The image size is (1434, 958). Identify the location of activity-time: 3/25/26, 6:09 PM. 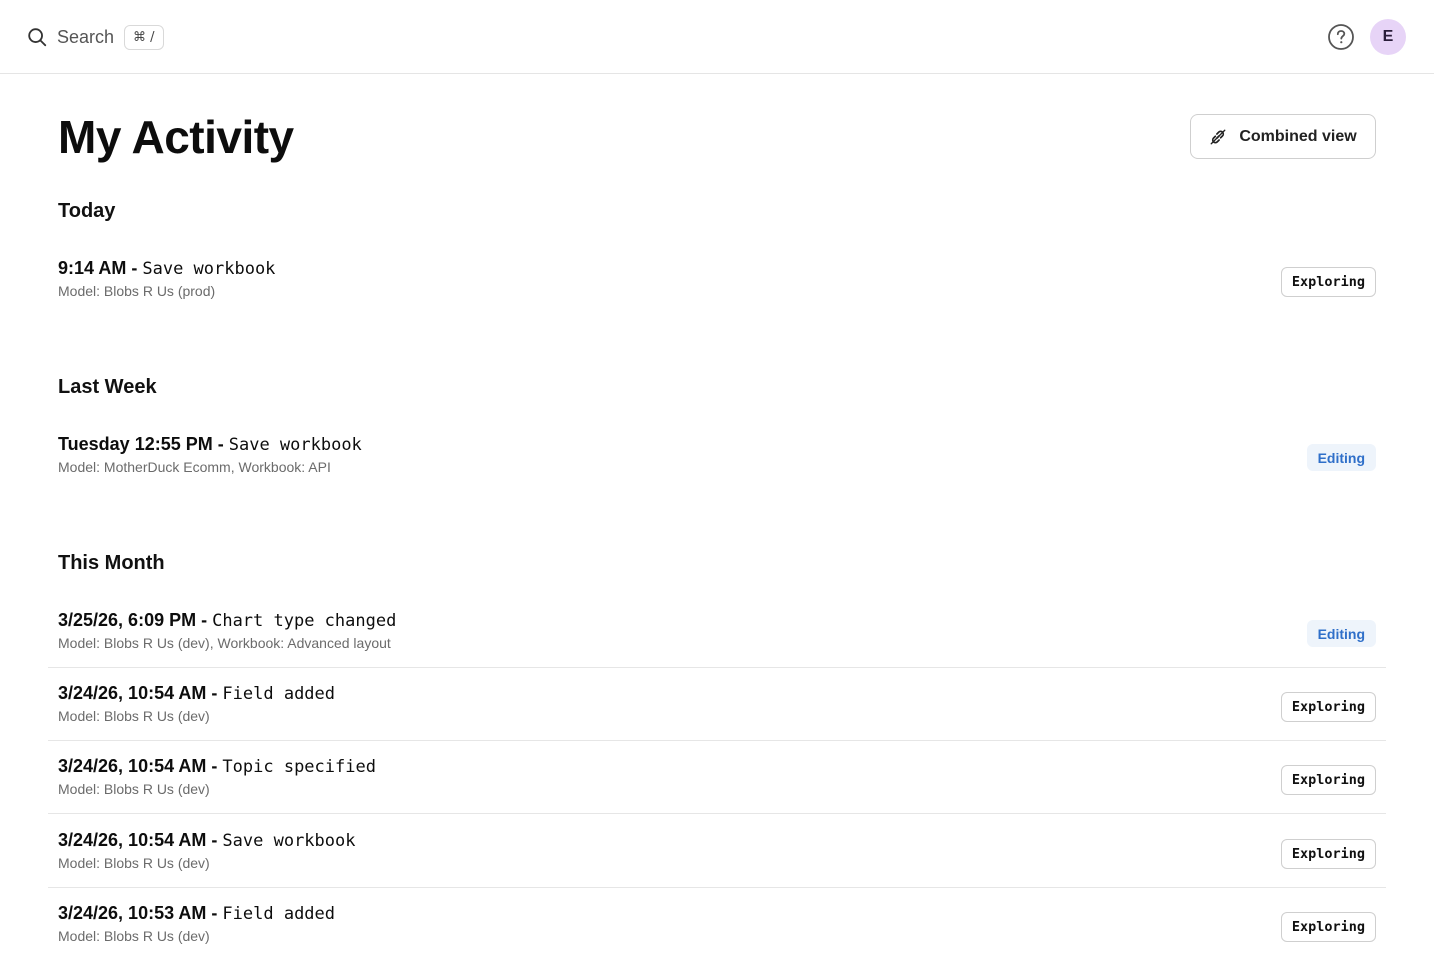
(127, 620).